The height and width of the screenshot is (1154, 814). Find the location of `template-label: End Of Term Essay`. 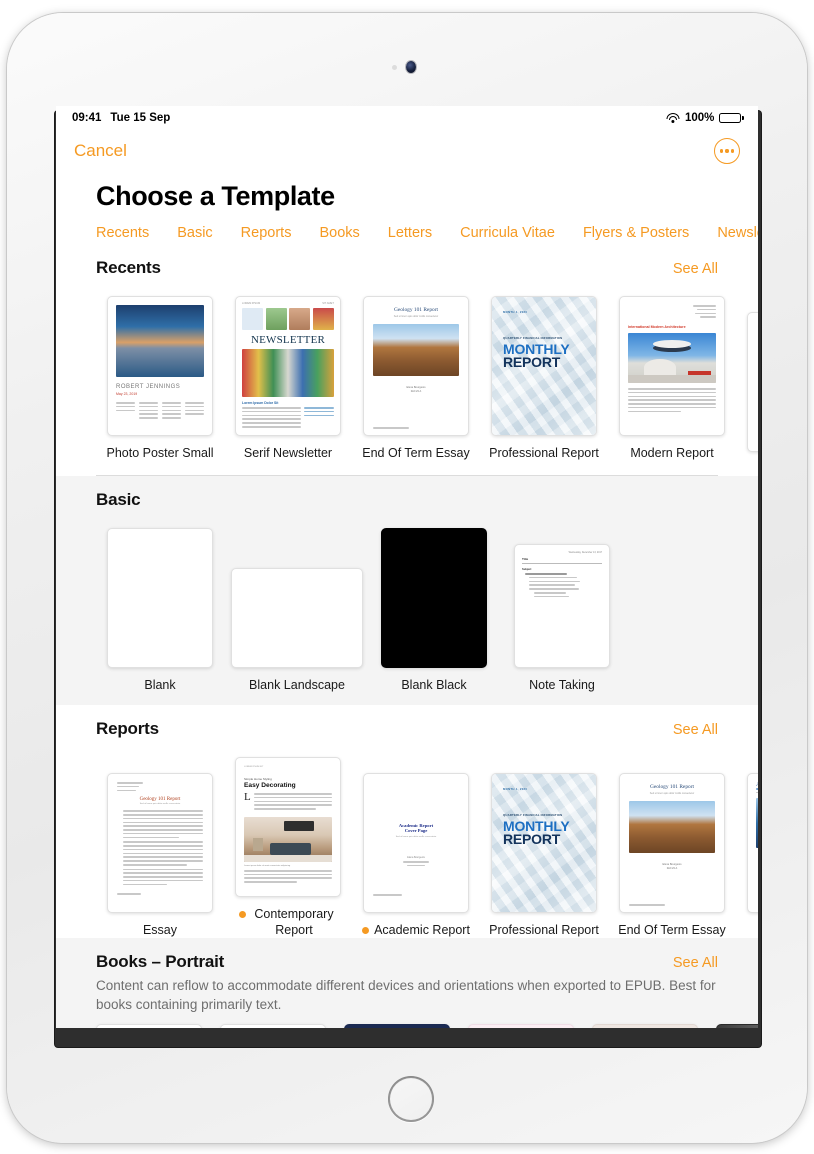

template-label: End Of Term Essay is located at coordinates (415, 453).